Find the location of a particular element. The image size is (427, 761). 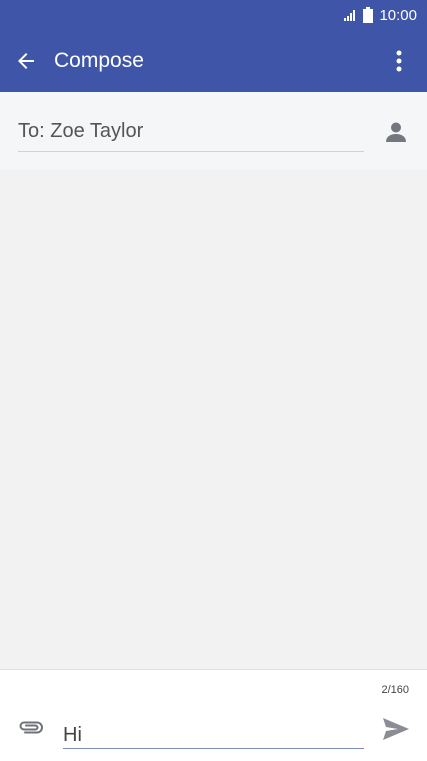

contact-picker-button is located at coordinates (396, 132).